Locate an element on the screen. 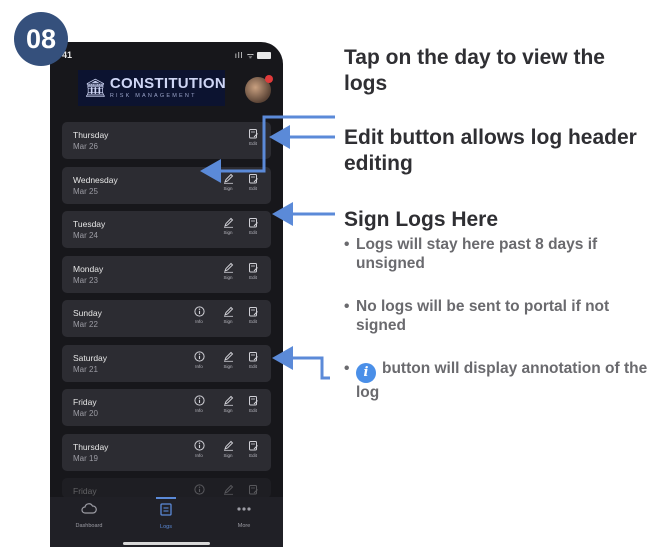 Image resolution: width=659 pixels, height=547 pixels. log-date: Mar 21 is located at coordinates (85, 369).